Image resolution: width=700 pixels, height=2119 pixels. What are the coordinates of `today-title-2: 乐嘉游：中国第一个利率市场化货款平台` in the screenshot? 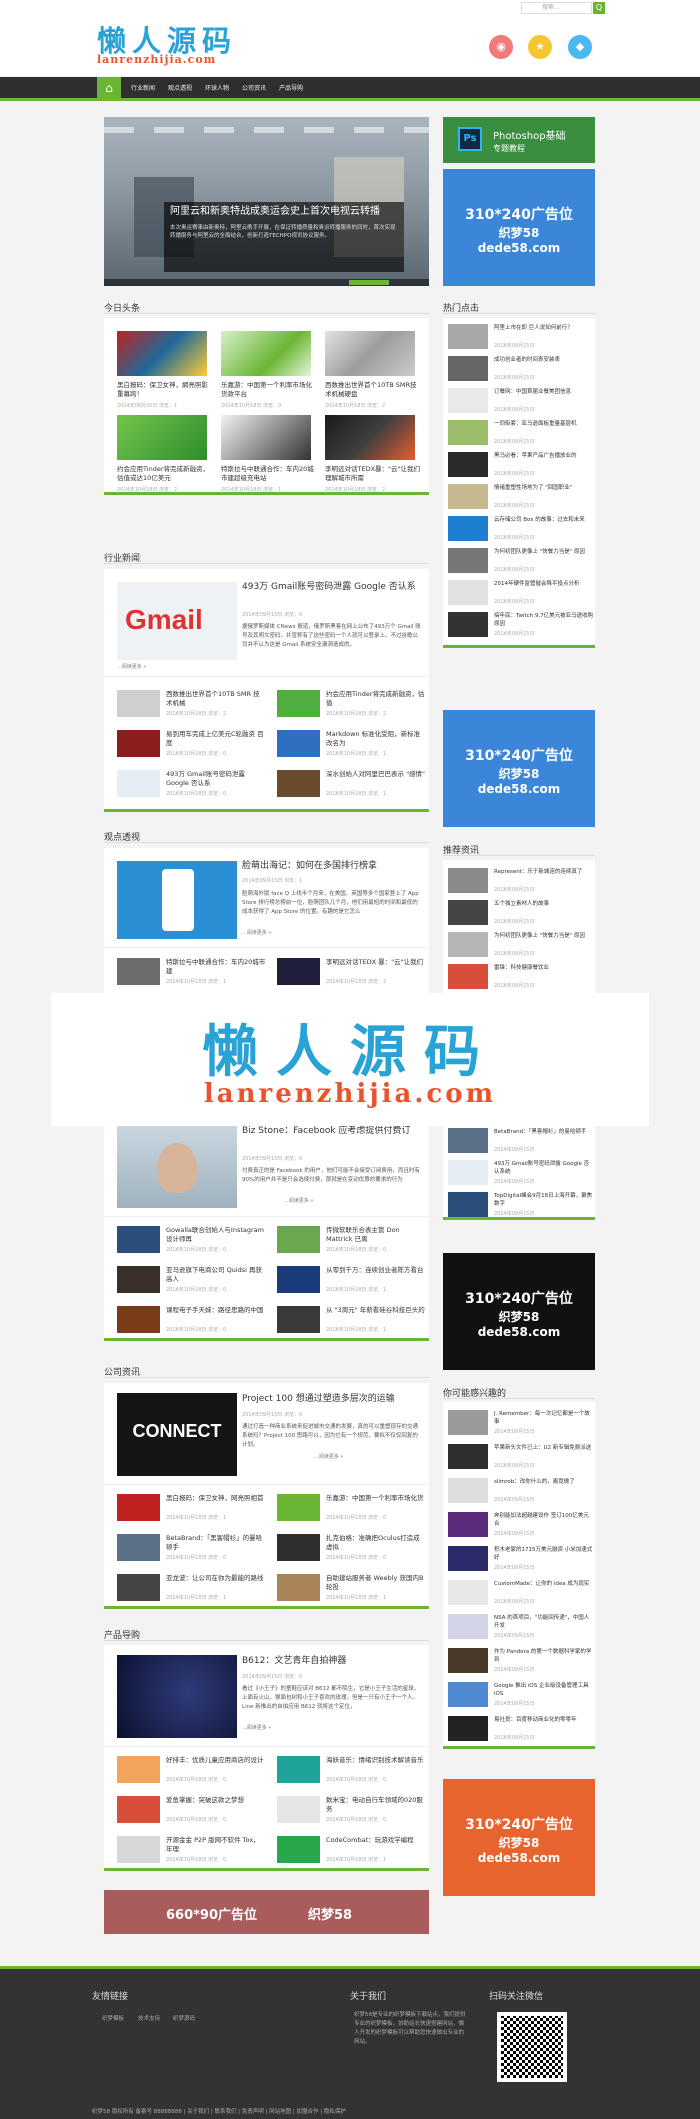 It's located at (268, 390).